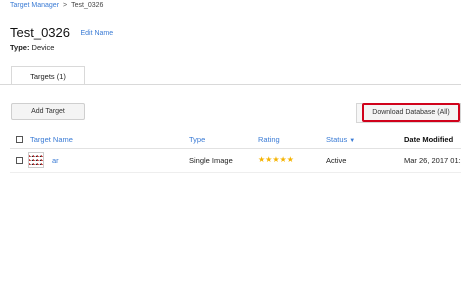  Describe the element at coordinates (336, 160) in the screenshot. I see `target-status: Active` at that location.